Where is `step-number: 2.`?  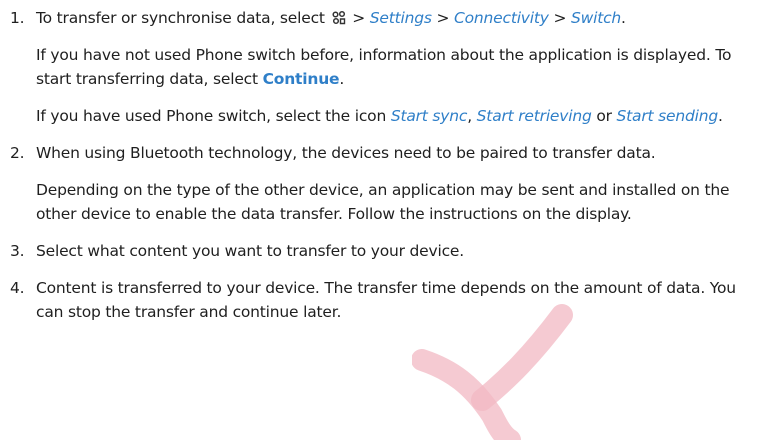
step-number: 2. is located at coordinates (17, 153).